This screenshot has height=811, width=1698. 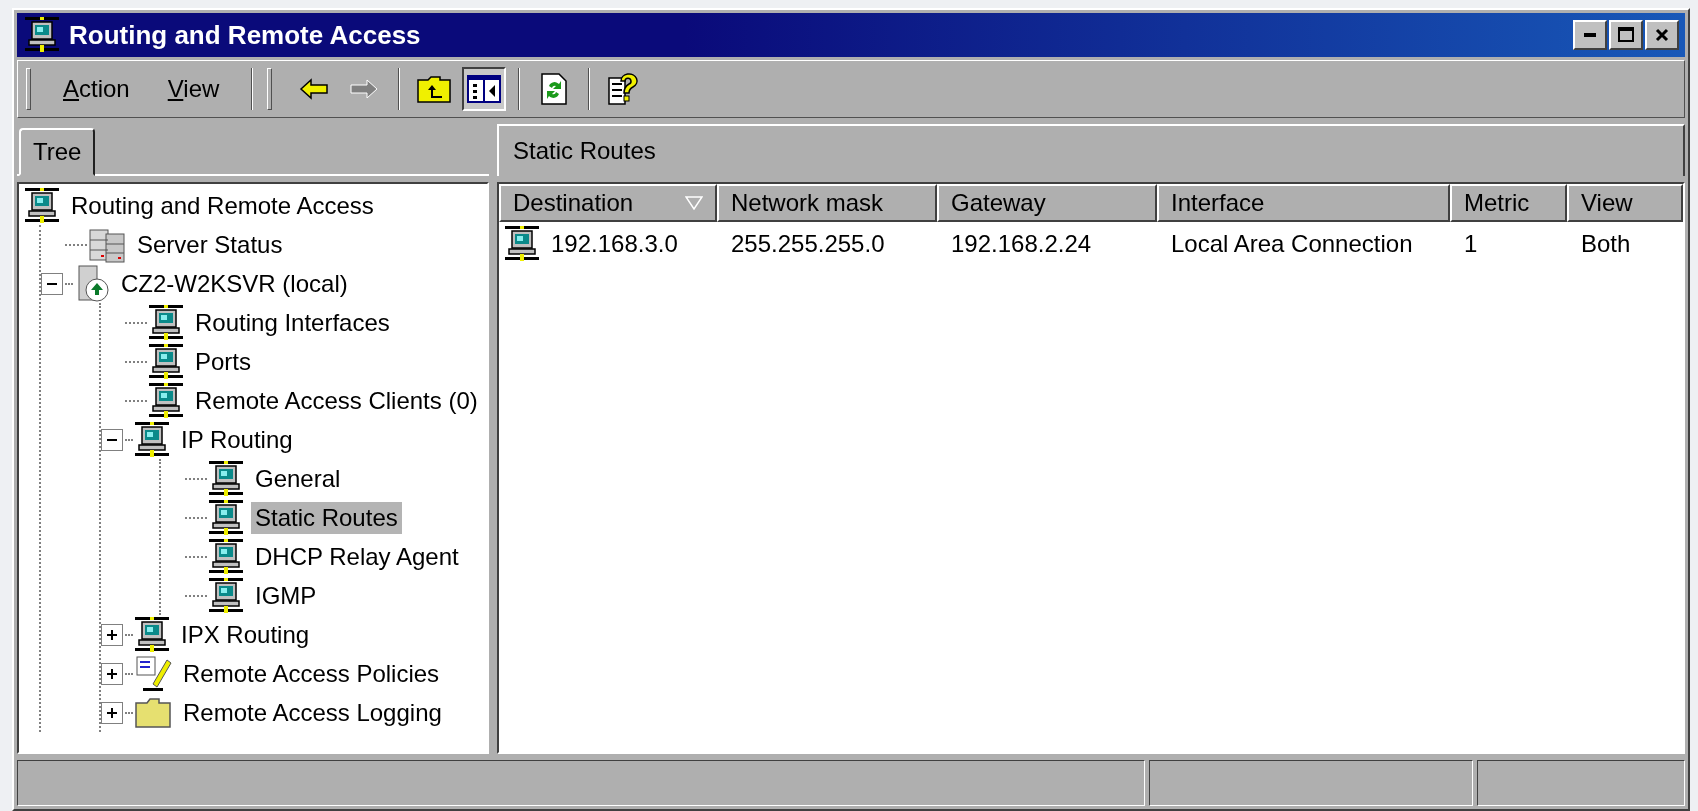 What do you see at coordinates (96, 89) in the screenshot?
I see `menu-item: Action` at bounding box center [96, 89].